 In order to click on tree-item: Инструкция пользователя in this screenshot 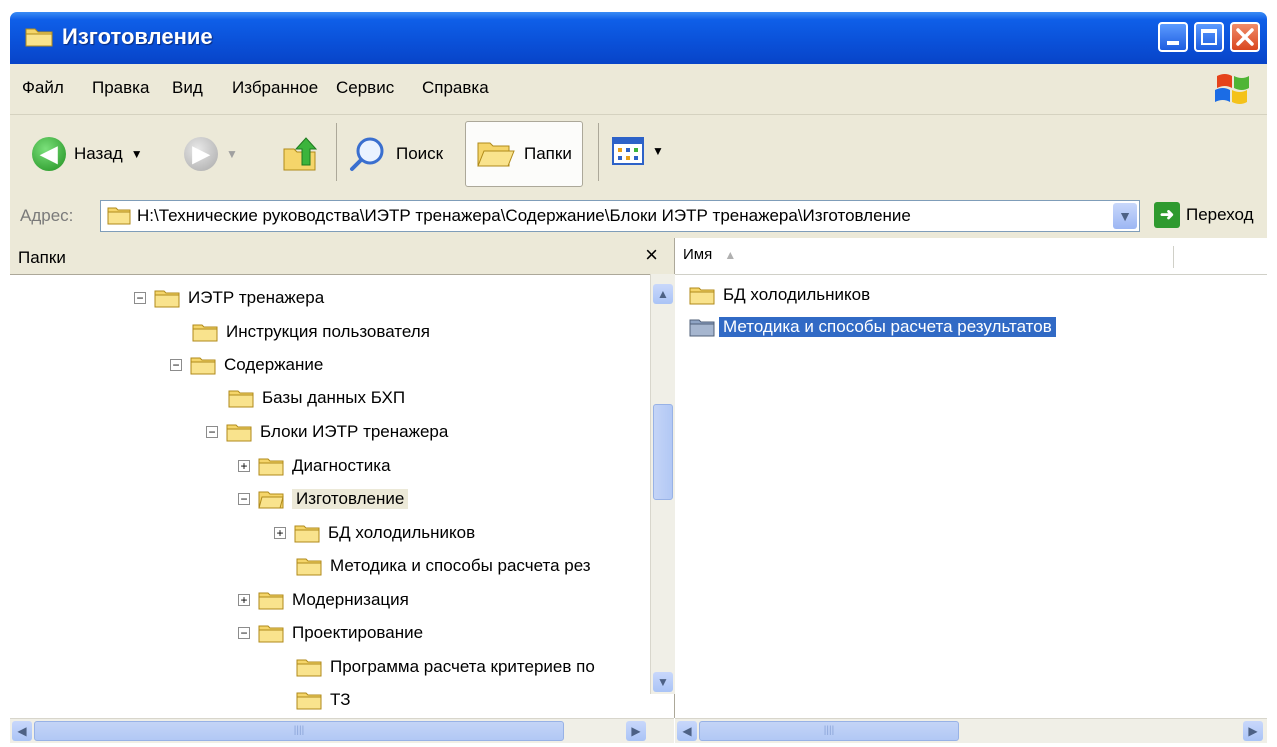, I will do `click(311, 332)`.